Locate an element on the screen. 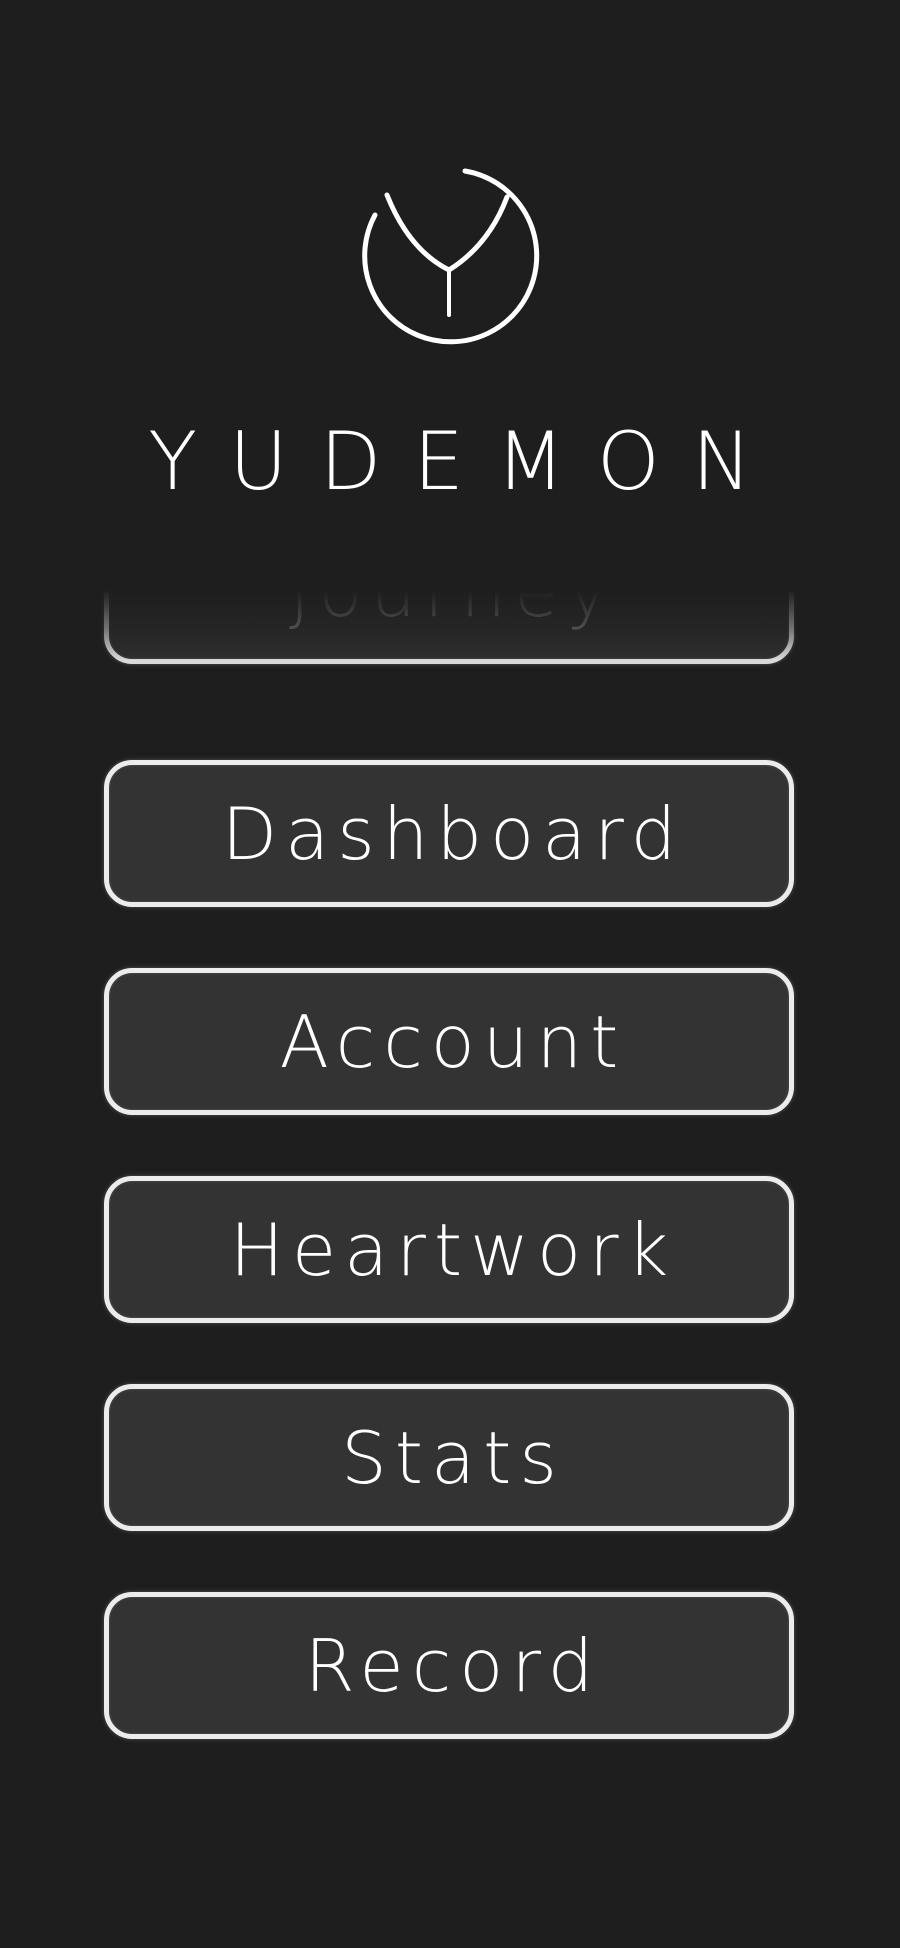  menu-label-stats: Stats is located at coordinates (453, 1457).